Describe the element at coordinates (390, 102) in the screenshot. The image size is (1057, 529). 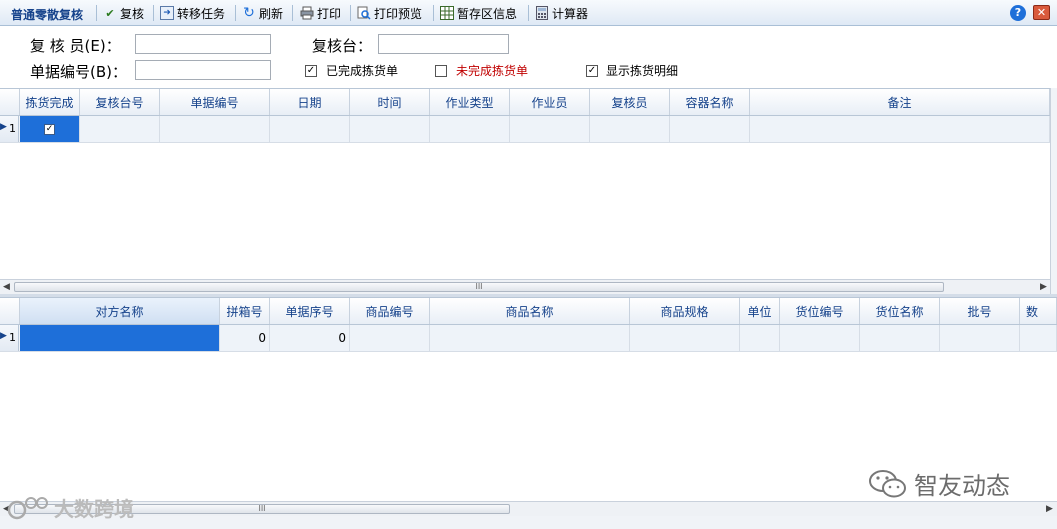
I see `col-time: 时间` at that location.